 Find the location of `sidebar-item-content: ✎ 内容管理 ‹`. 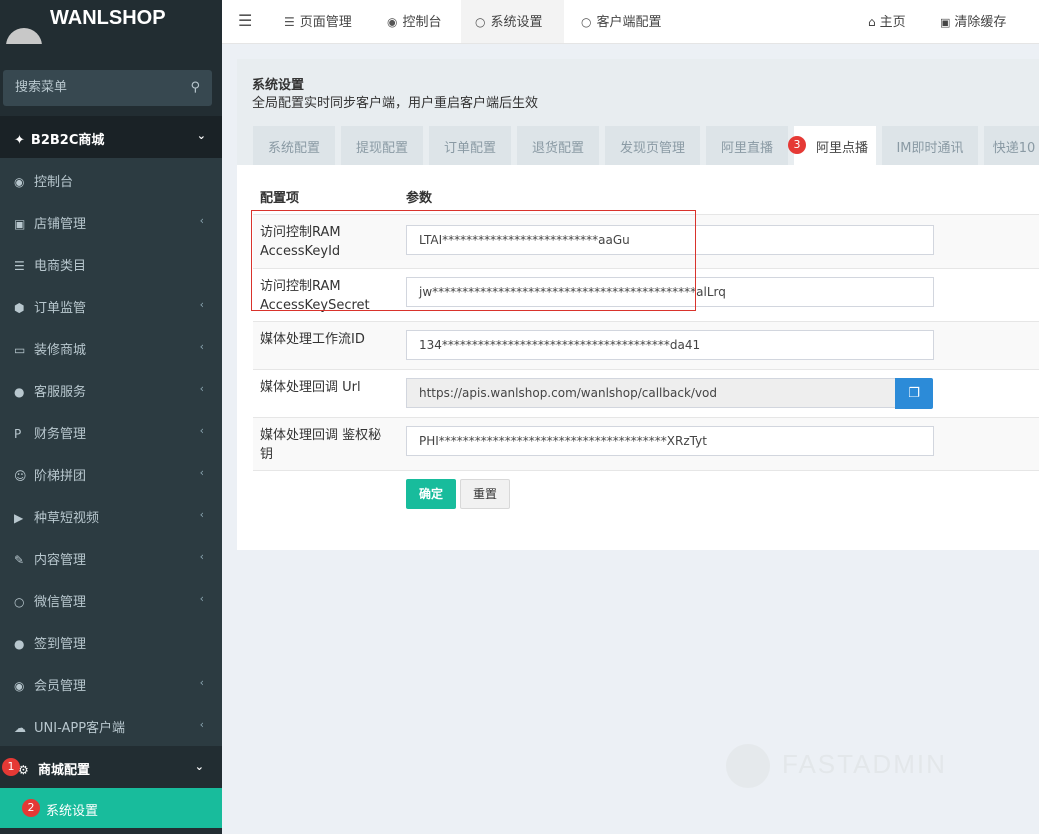

sidebar-item-content: ✎ 内容管理 ‹ is located at coordinates (111, 557).